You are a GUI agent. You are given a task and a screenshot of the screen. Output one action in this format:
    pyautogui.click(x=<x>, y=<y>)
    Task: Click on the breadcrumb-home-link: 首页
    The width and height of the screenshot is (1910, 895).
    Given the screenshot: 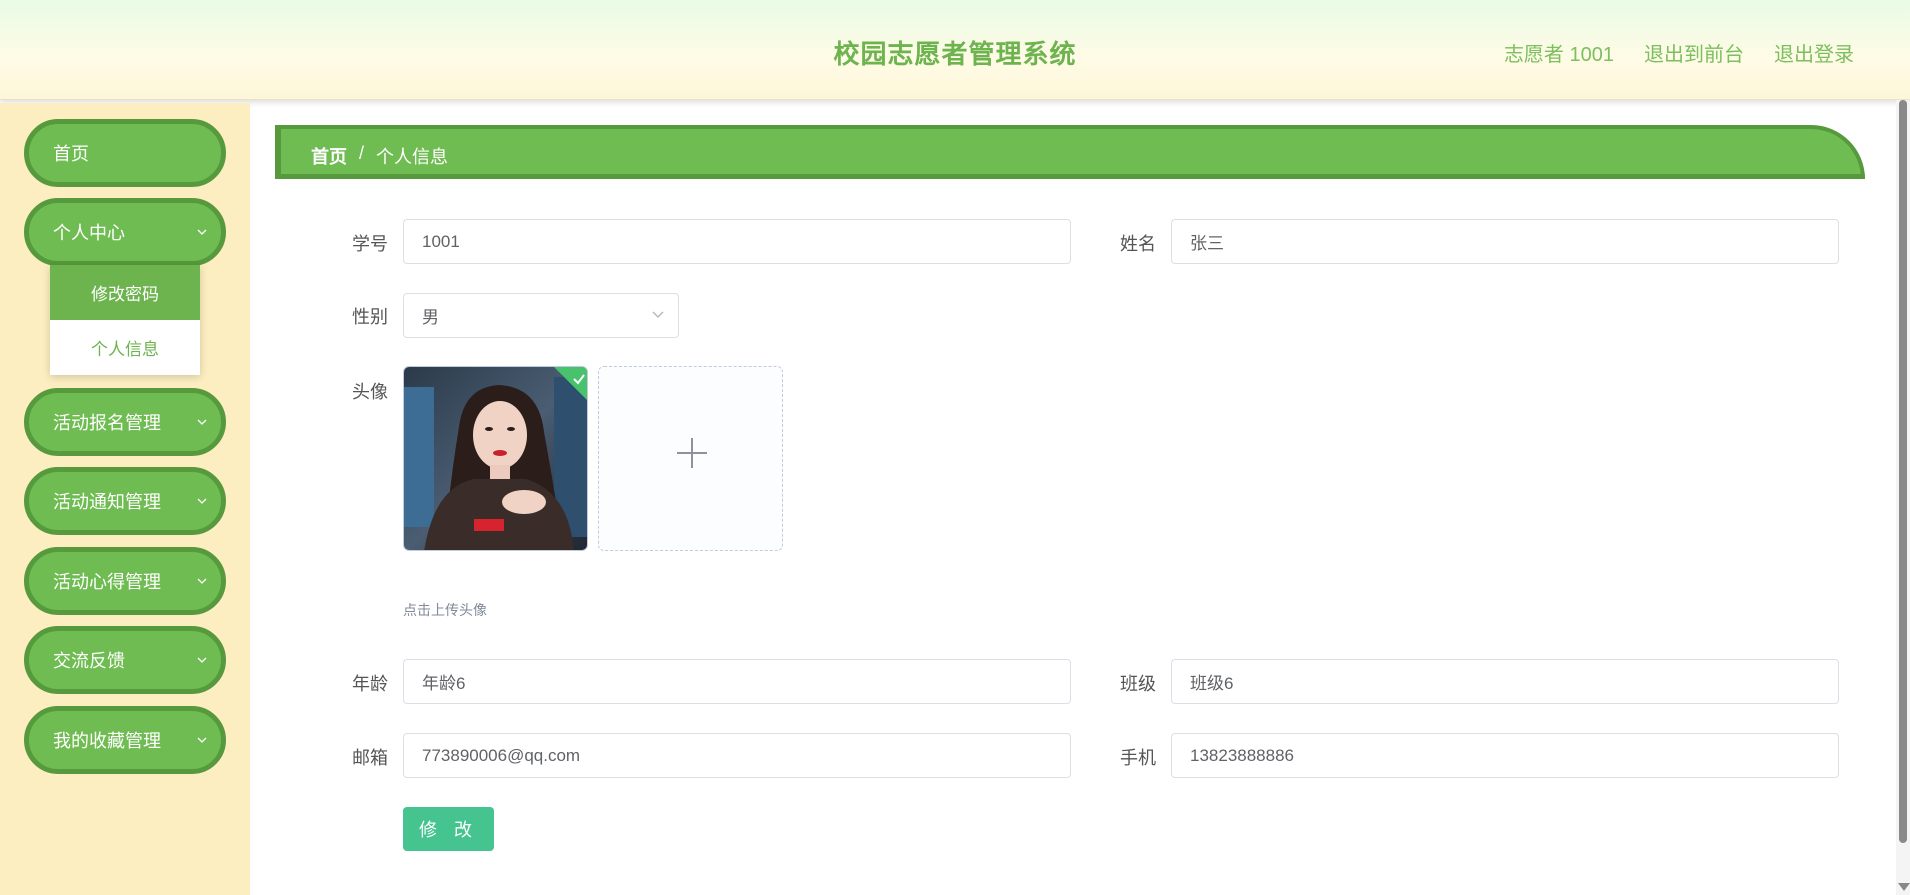 What is the action you would take?
    pyautogui.click(x=329, y=156)
    